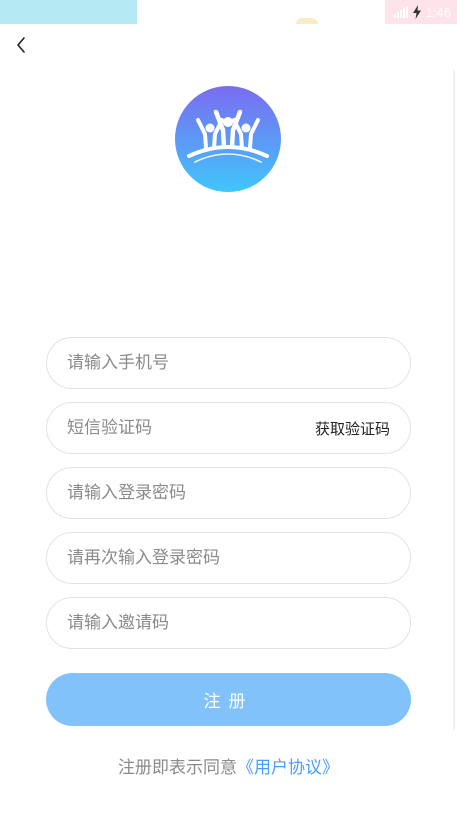  I want to click on status-bar-right: 1:46, so click(421, 12).